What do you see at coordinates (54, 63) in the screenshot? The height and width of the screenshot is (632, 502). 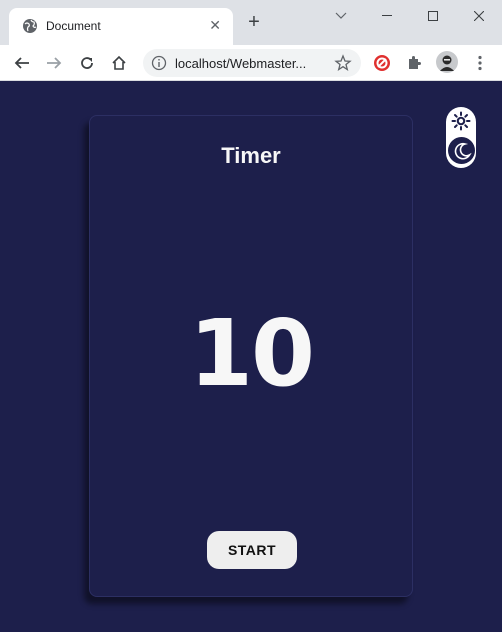 I see `forward-icon` at bounding box center [54, 63].